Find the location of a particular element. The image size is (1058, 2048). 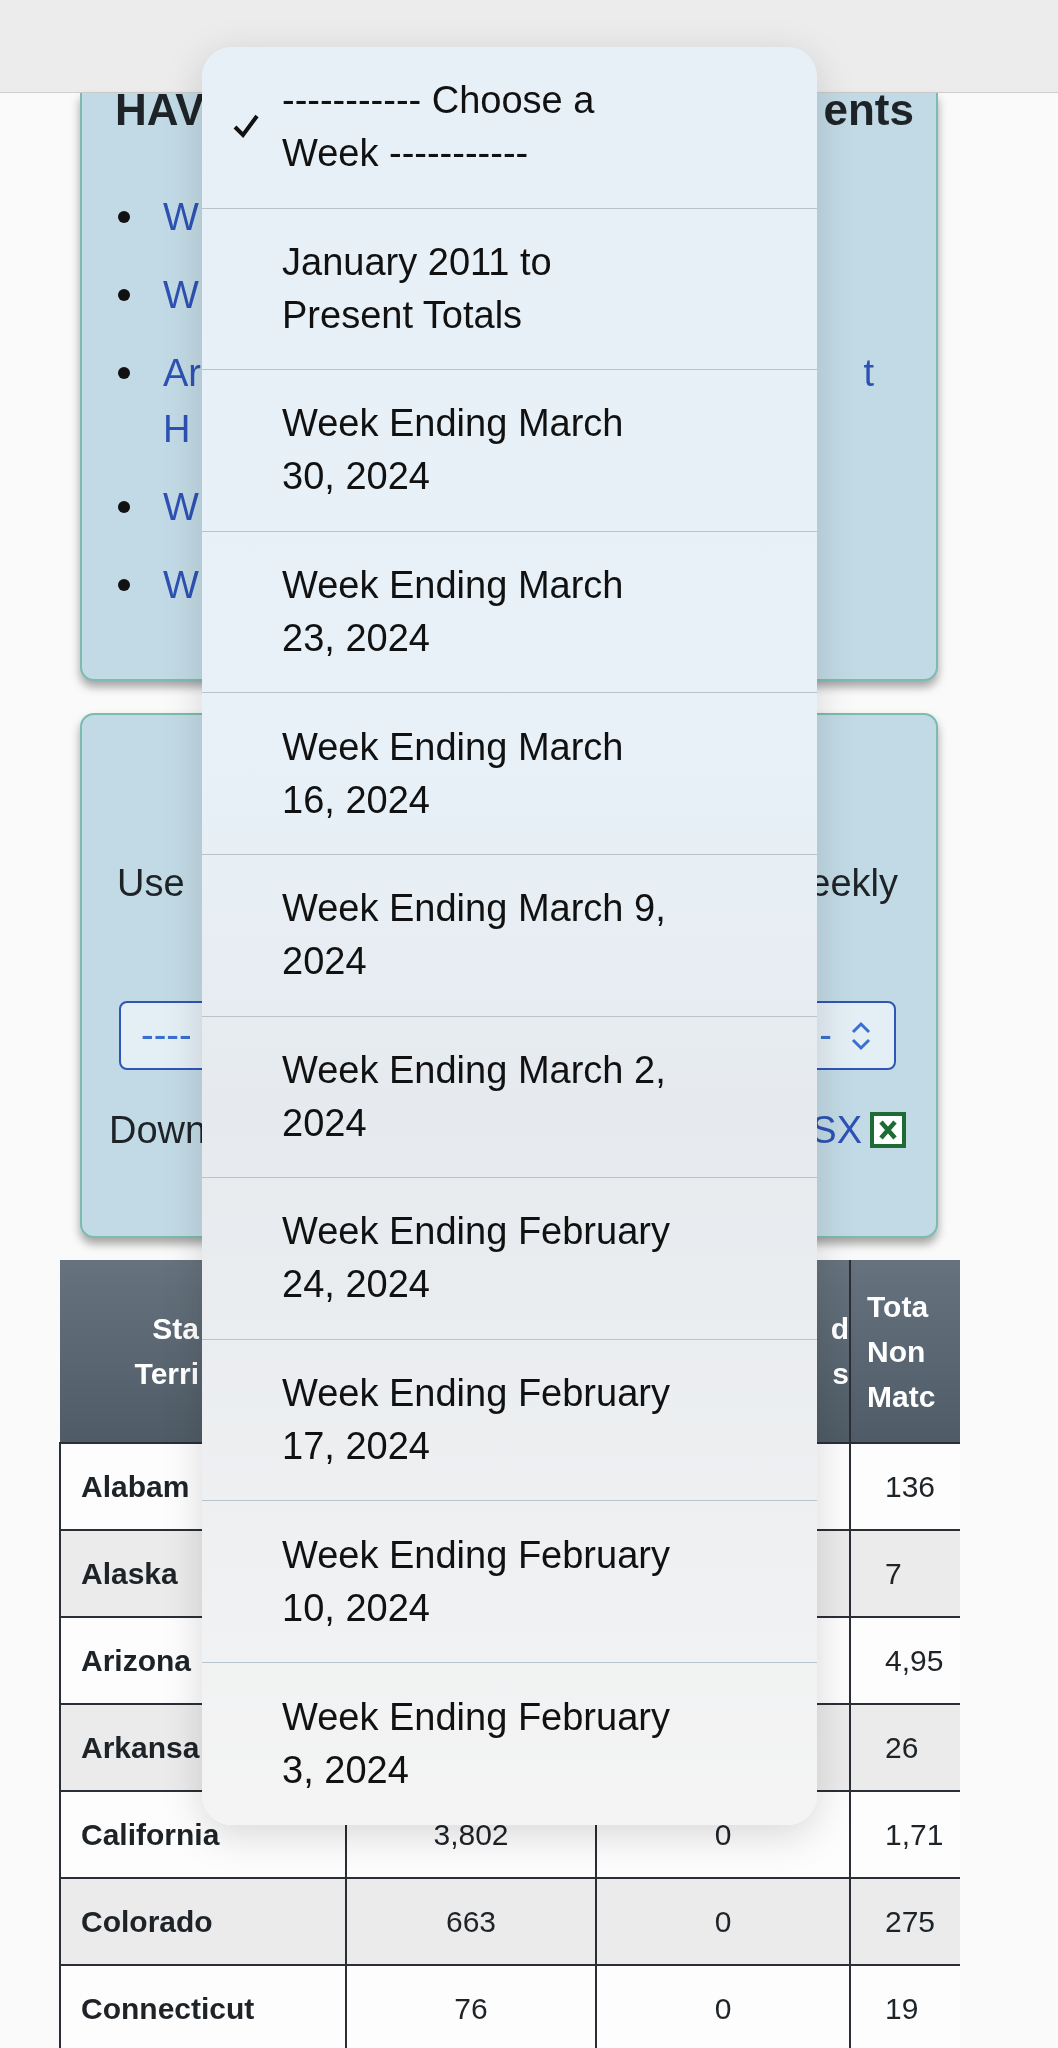

table-cell: 136 is located at coordinates (905, 1486).